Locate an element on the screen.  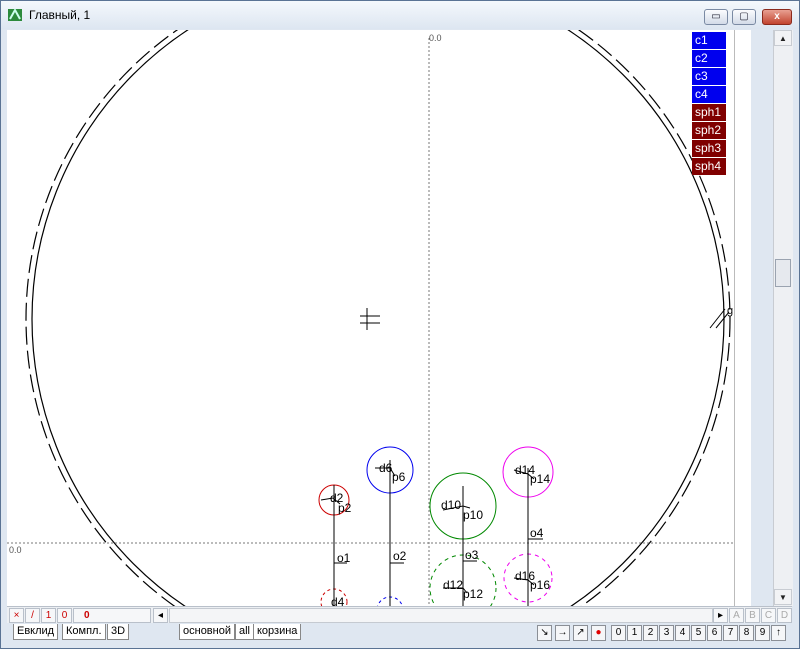
legend: c1 c2 c3 c4 sph1 sph2 sph3 sph4 is located at coordinates (709, 104).